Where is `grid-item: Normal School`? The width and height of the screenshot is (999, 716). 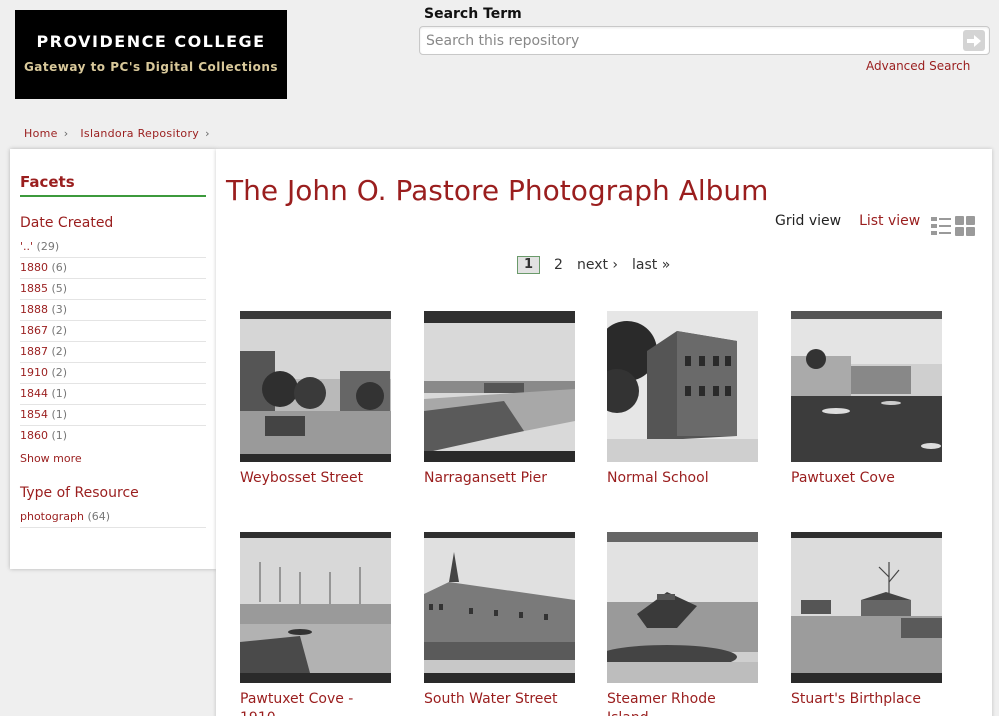
grid-item: Normal School is located at coordinates (682, 399).